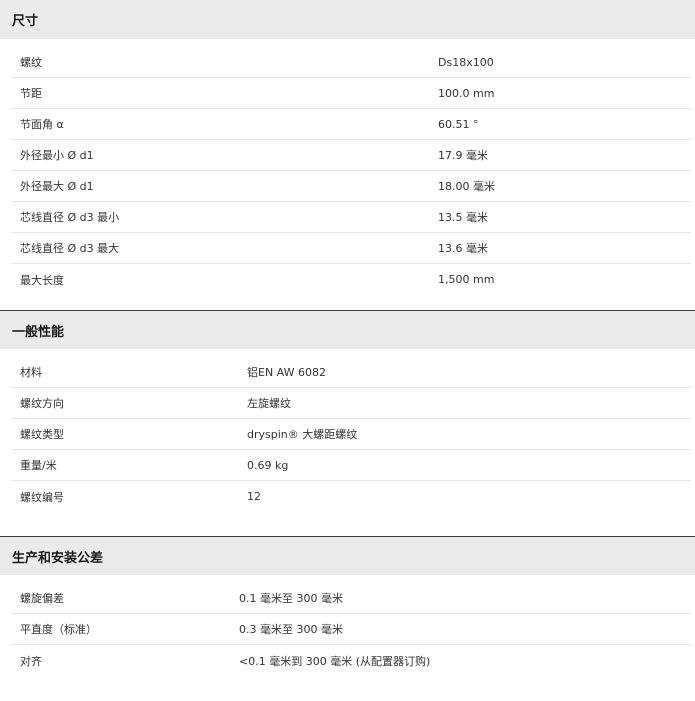  I want to click on section-title: 生产和安装公差, so click(58, 558).